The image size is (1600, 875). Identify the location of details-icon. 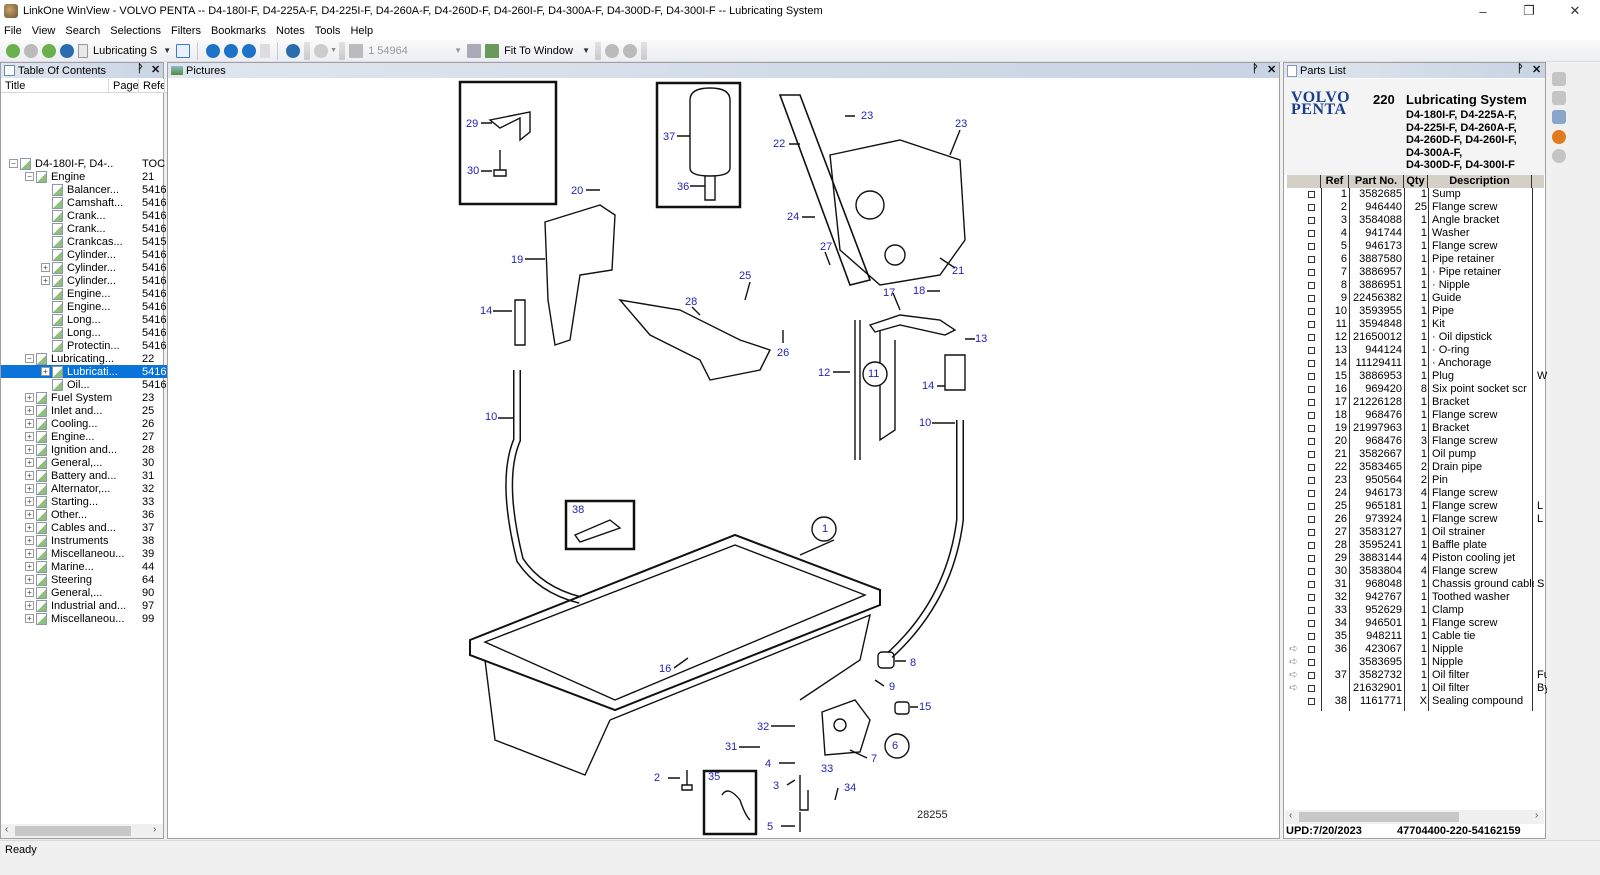
(1559, 156).